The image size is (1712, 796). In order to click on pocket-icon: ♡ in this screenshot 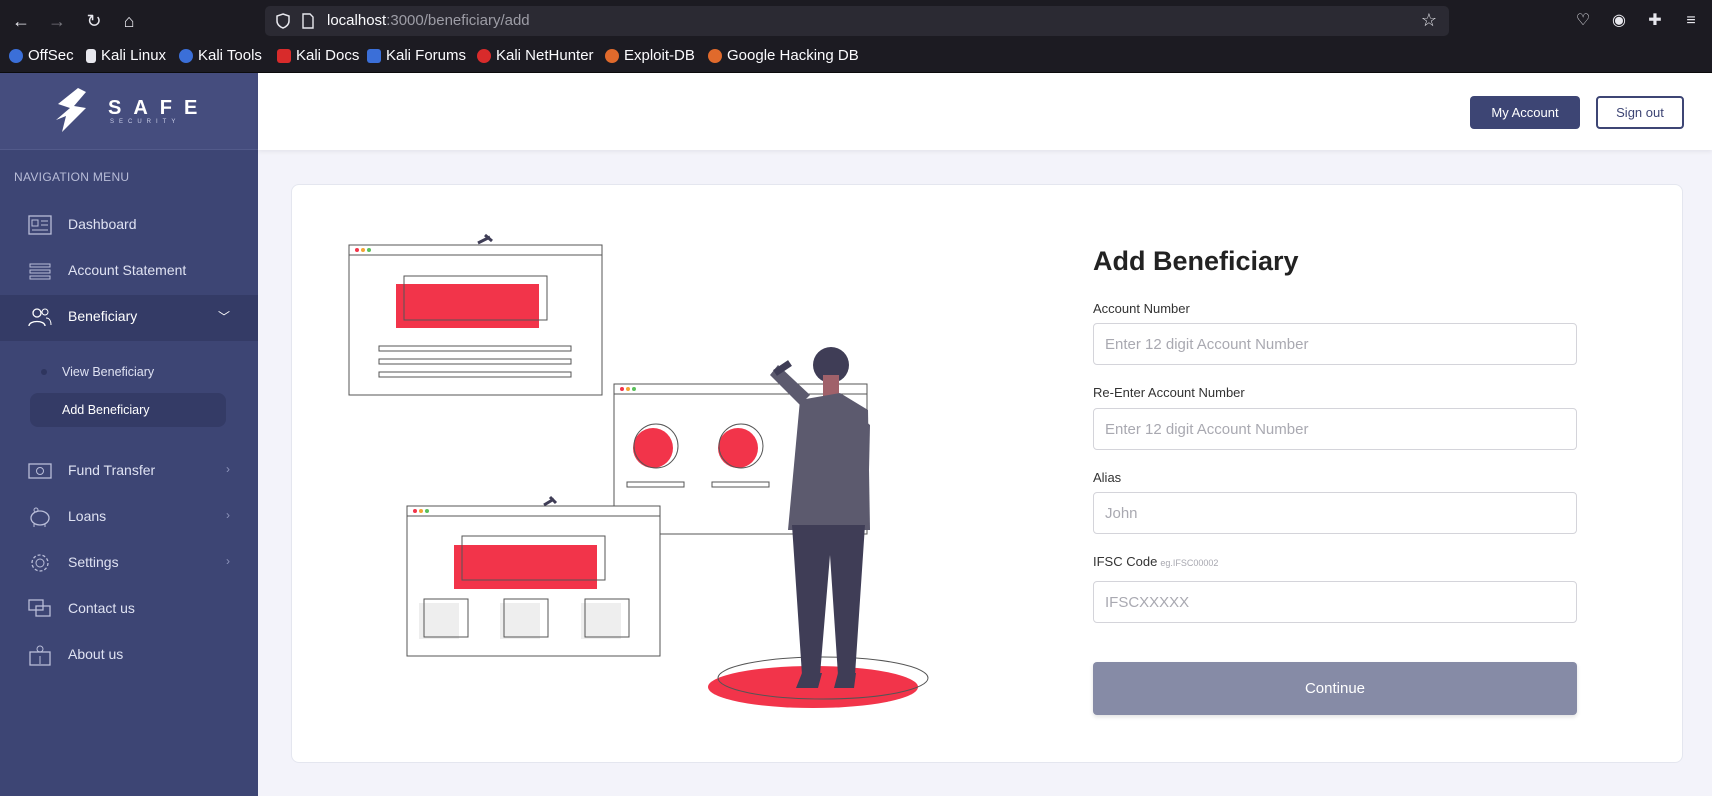, I will do `click(1583, 21)`.